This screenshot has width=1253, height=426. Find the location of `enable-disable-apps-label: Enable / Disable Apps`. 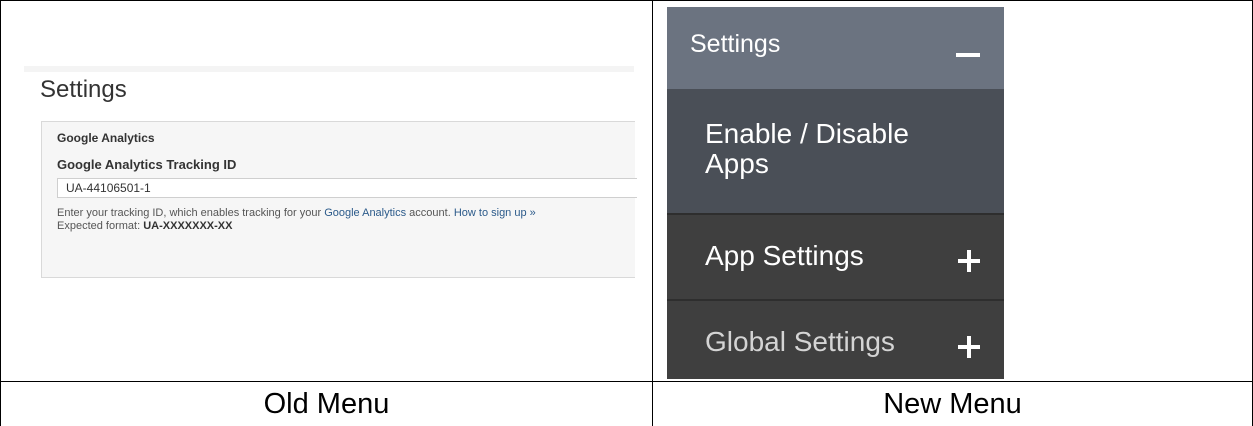

enable-disable-apps-label: Enable / Disable Apps is located at coordinates (807, 148).